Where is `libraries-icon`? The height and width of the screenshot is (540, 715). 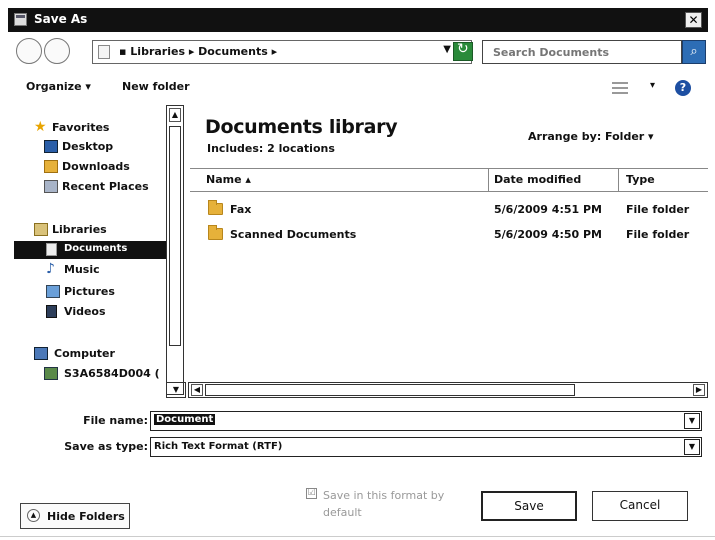
libraries-icon is located at coordinates (41, 229).